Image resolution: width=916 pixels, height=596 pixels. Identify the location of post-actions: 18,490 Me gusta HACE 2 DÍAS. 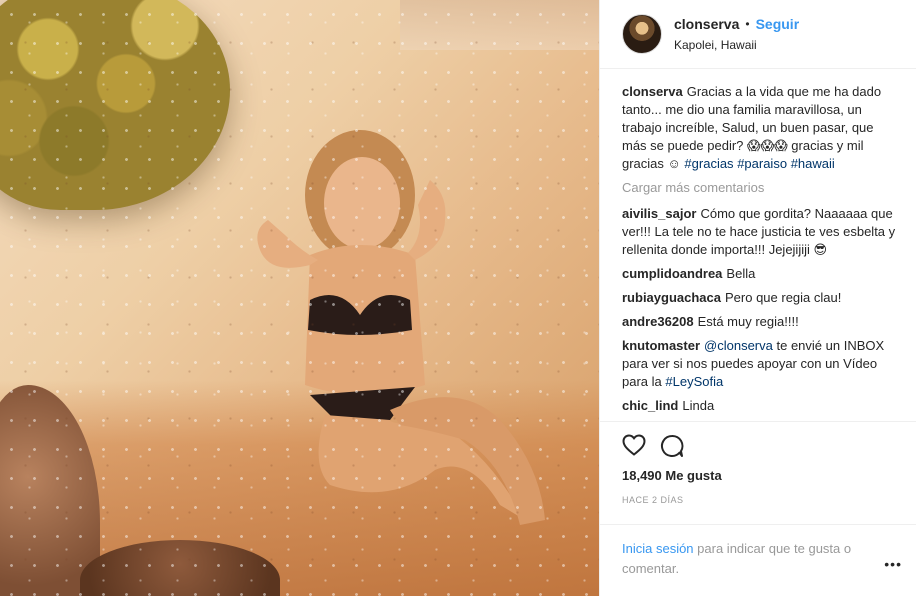
(758, 472).